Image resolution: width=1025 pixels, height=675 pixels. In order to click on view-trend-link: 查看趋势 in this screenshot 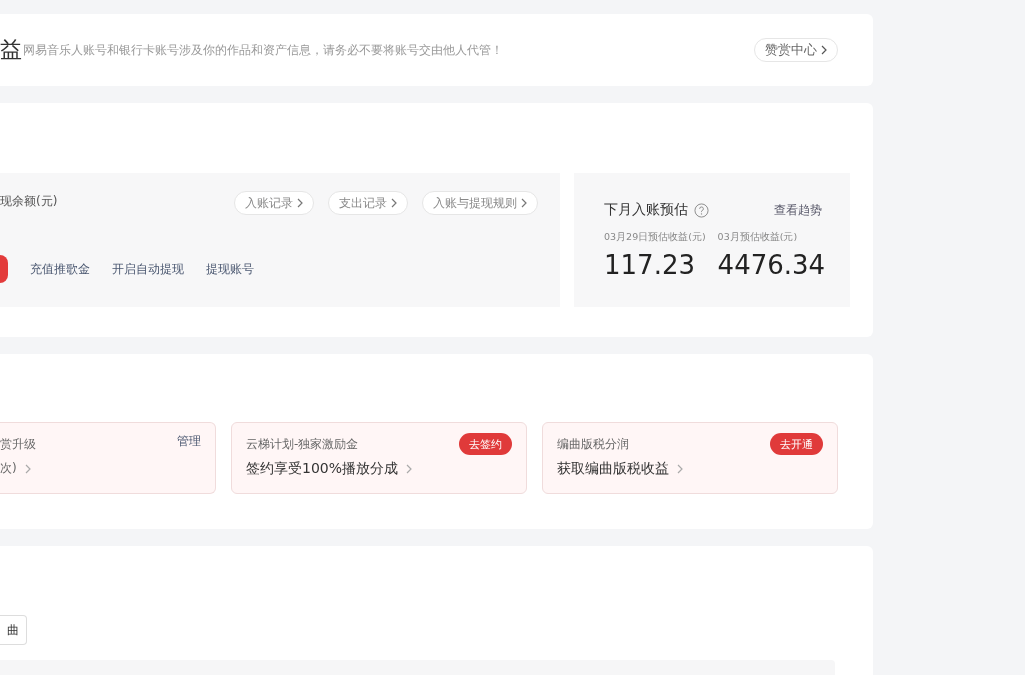, I will do `click(798, 210)`.